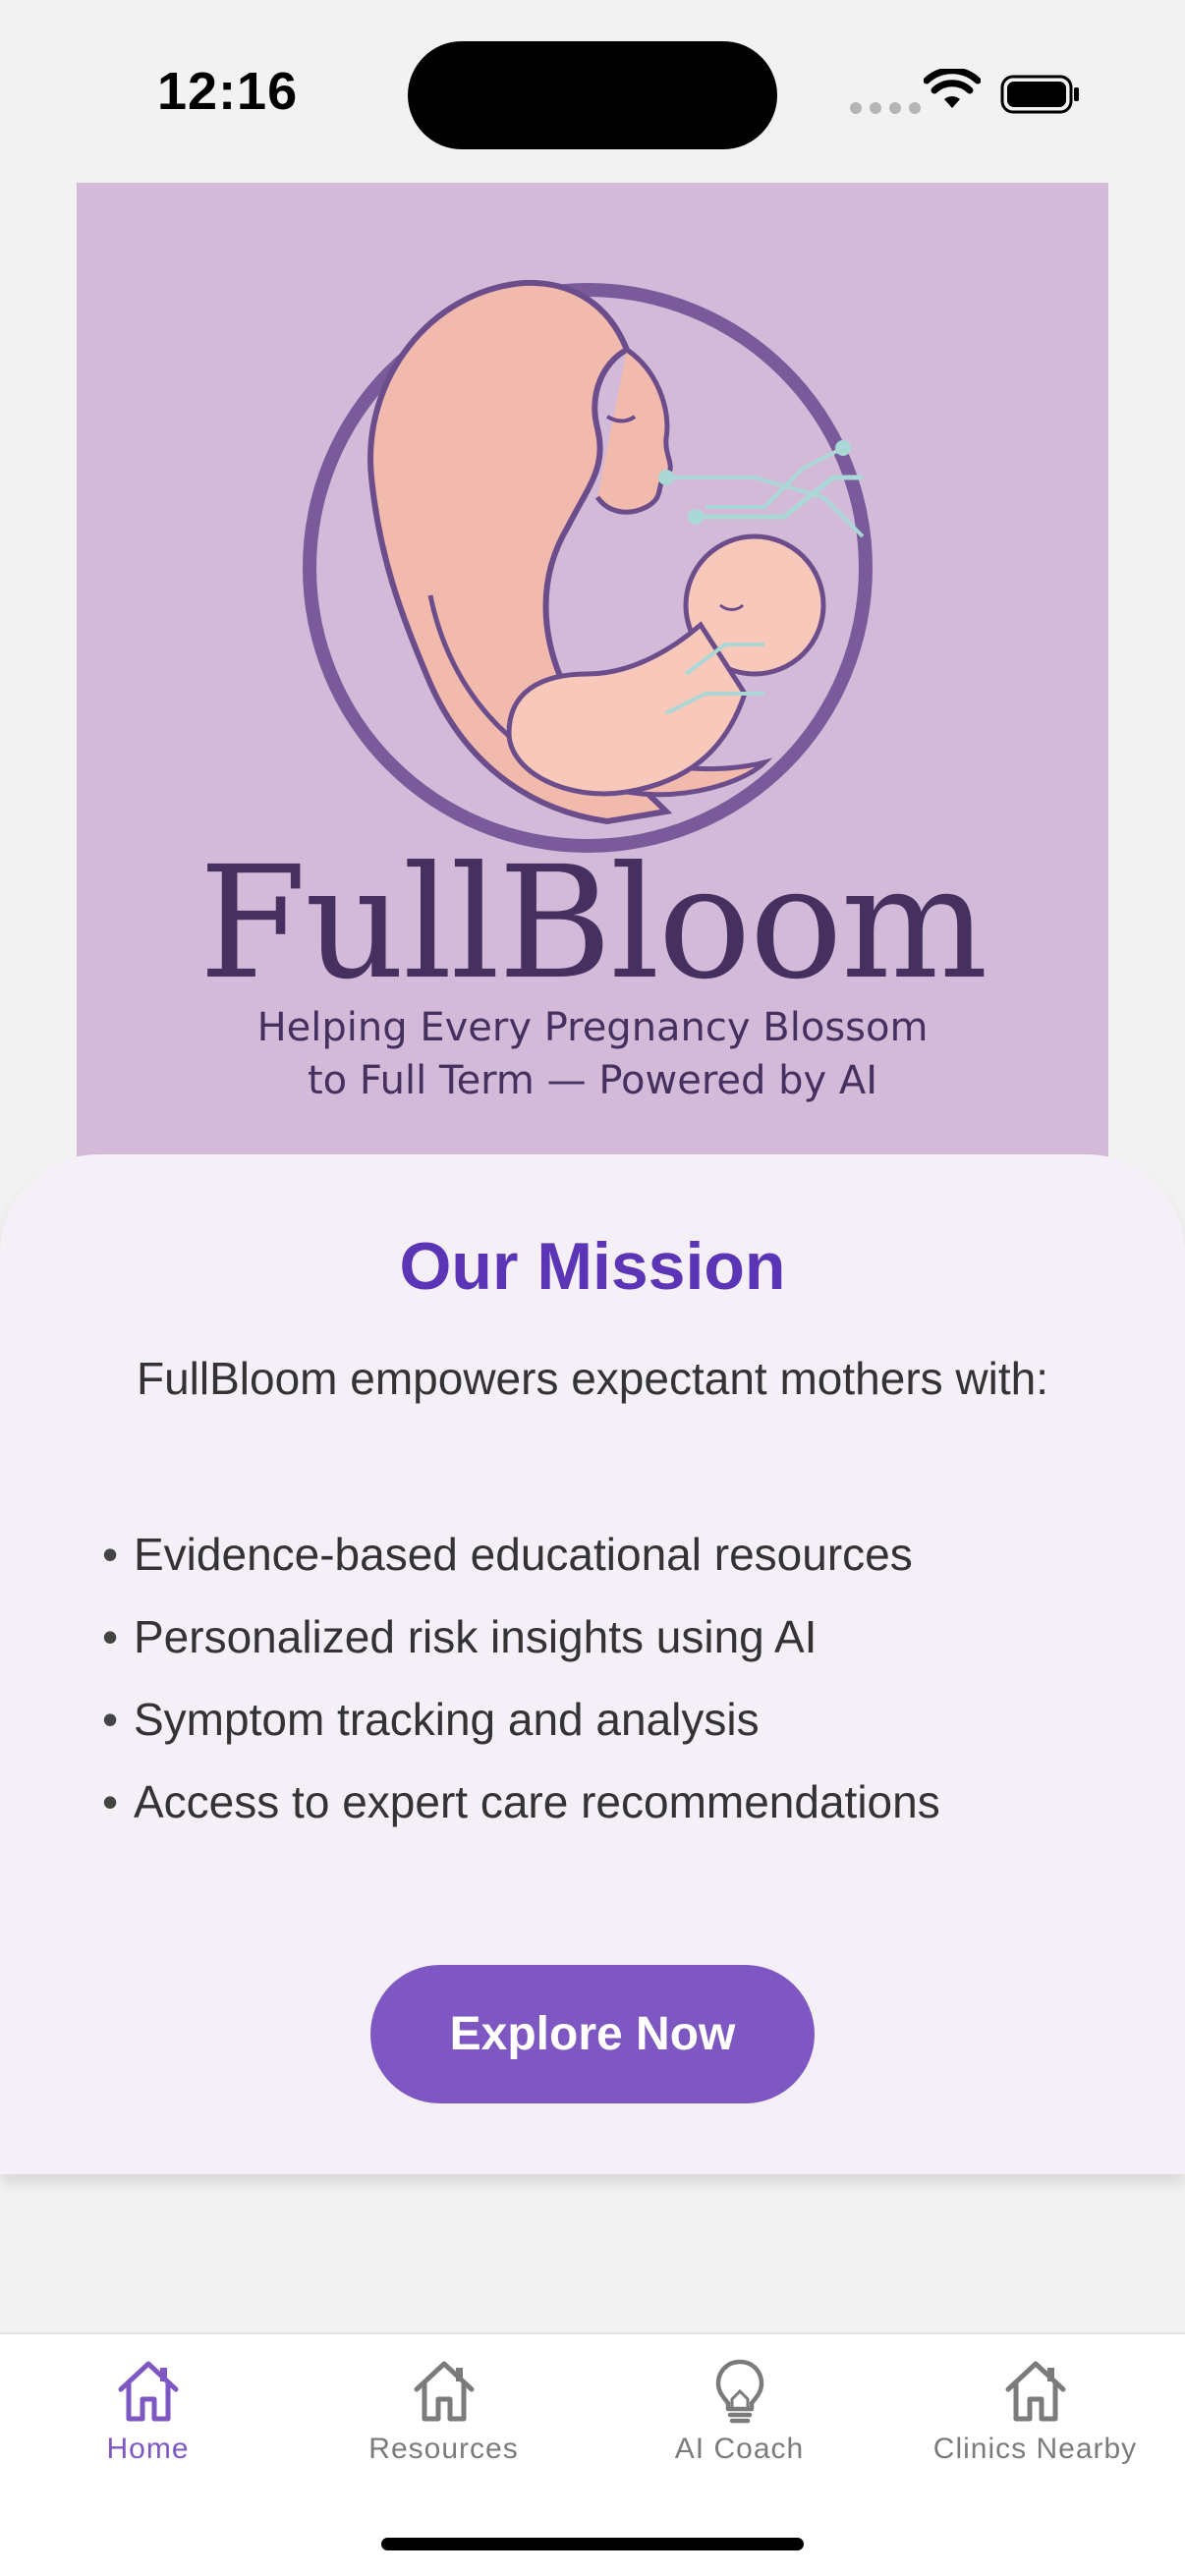 The width and height of the screenshot is (1185, 2576). Describe the element at coordinates (953, 88) in the screenshot. I see `wifi-icon` at that location.